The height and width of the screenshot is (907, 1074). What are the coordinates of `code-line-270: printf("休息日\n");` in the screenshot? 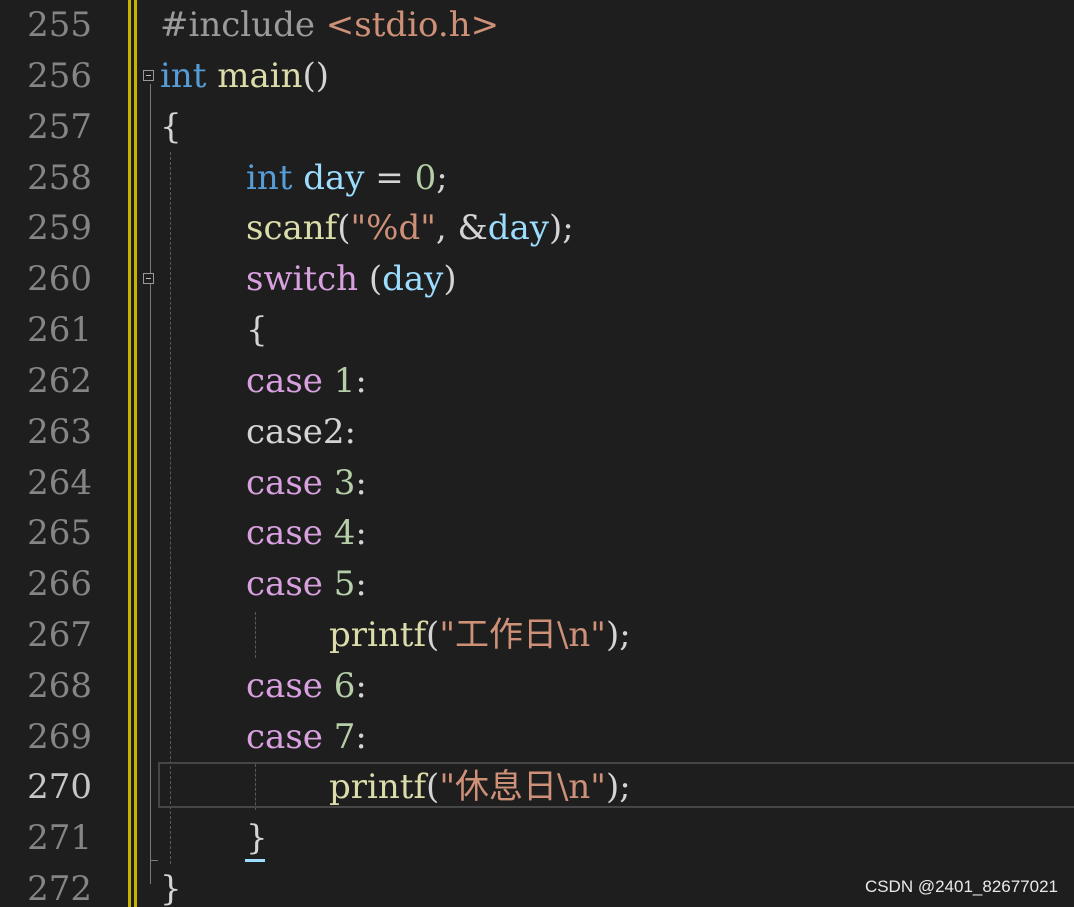 It's located at (480, 787).